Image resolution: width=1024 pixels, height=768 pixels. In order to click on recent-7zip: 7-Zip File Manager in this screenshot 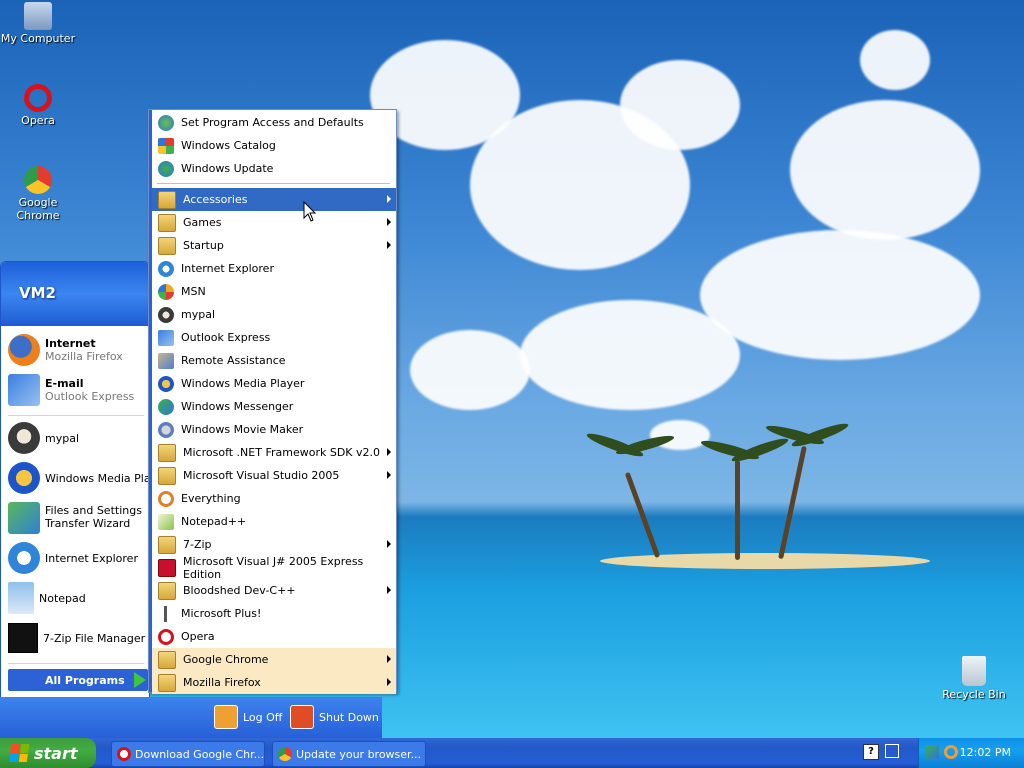, I will do `click(78, 638)`.